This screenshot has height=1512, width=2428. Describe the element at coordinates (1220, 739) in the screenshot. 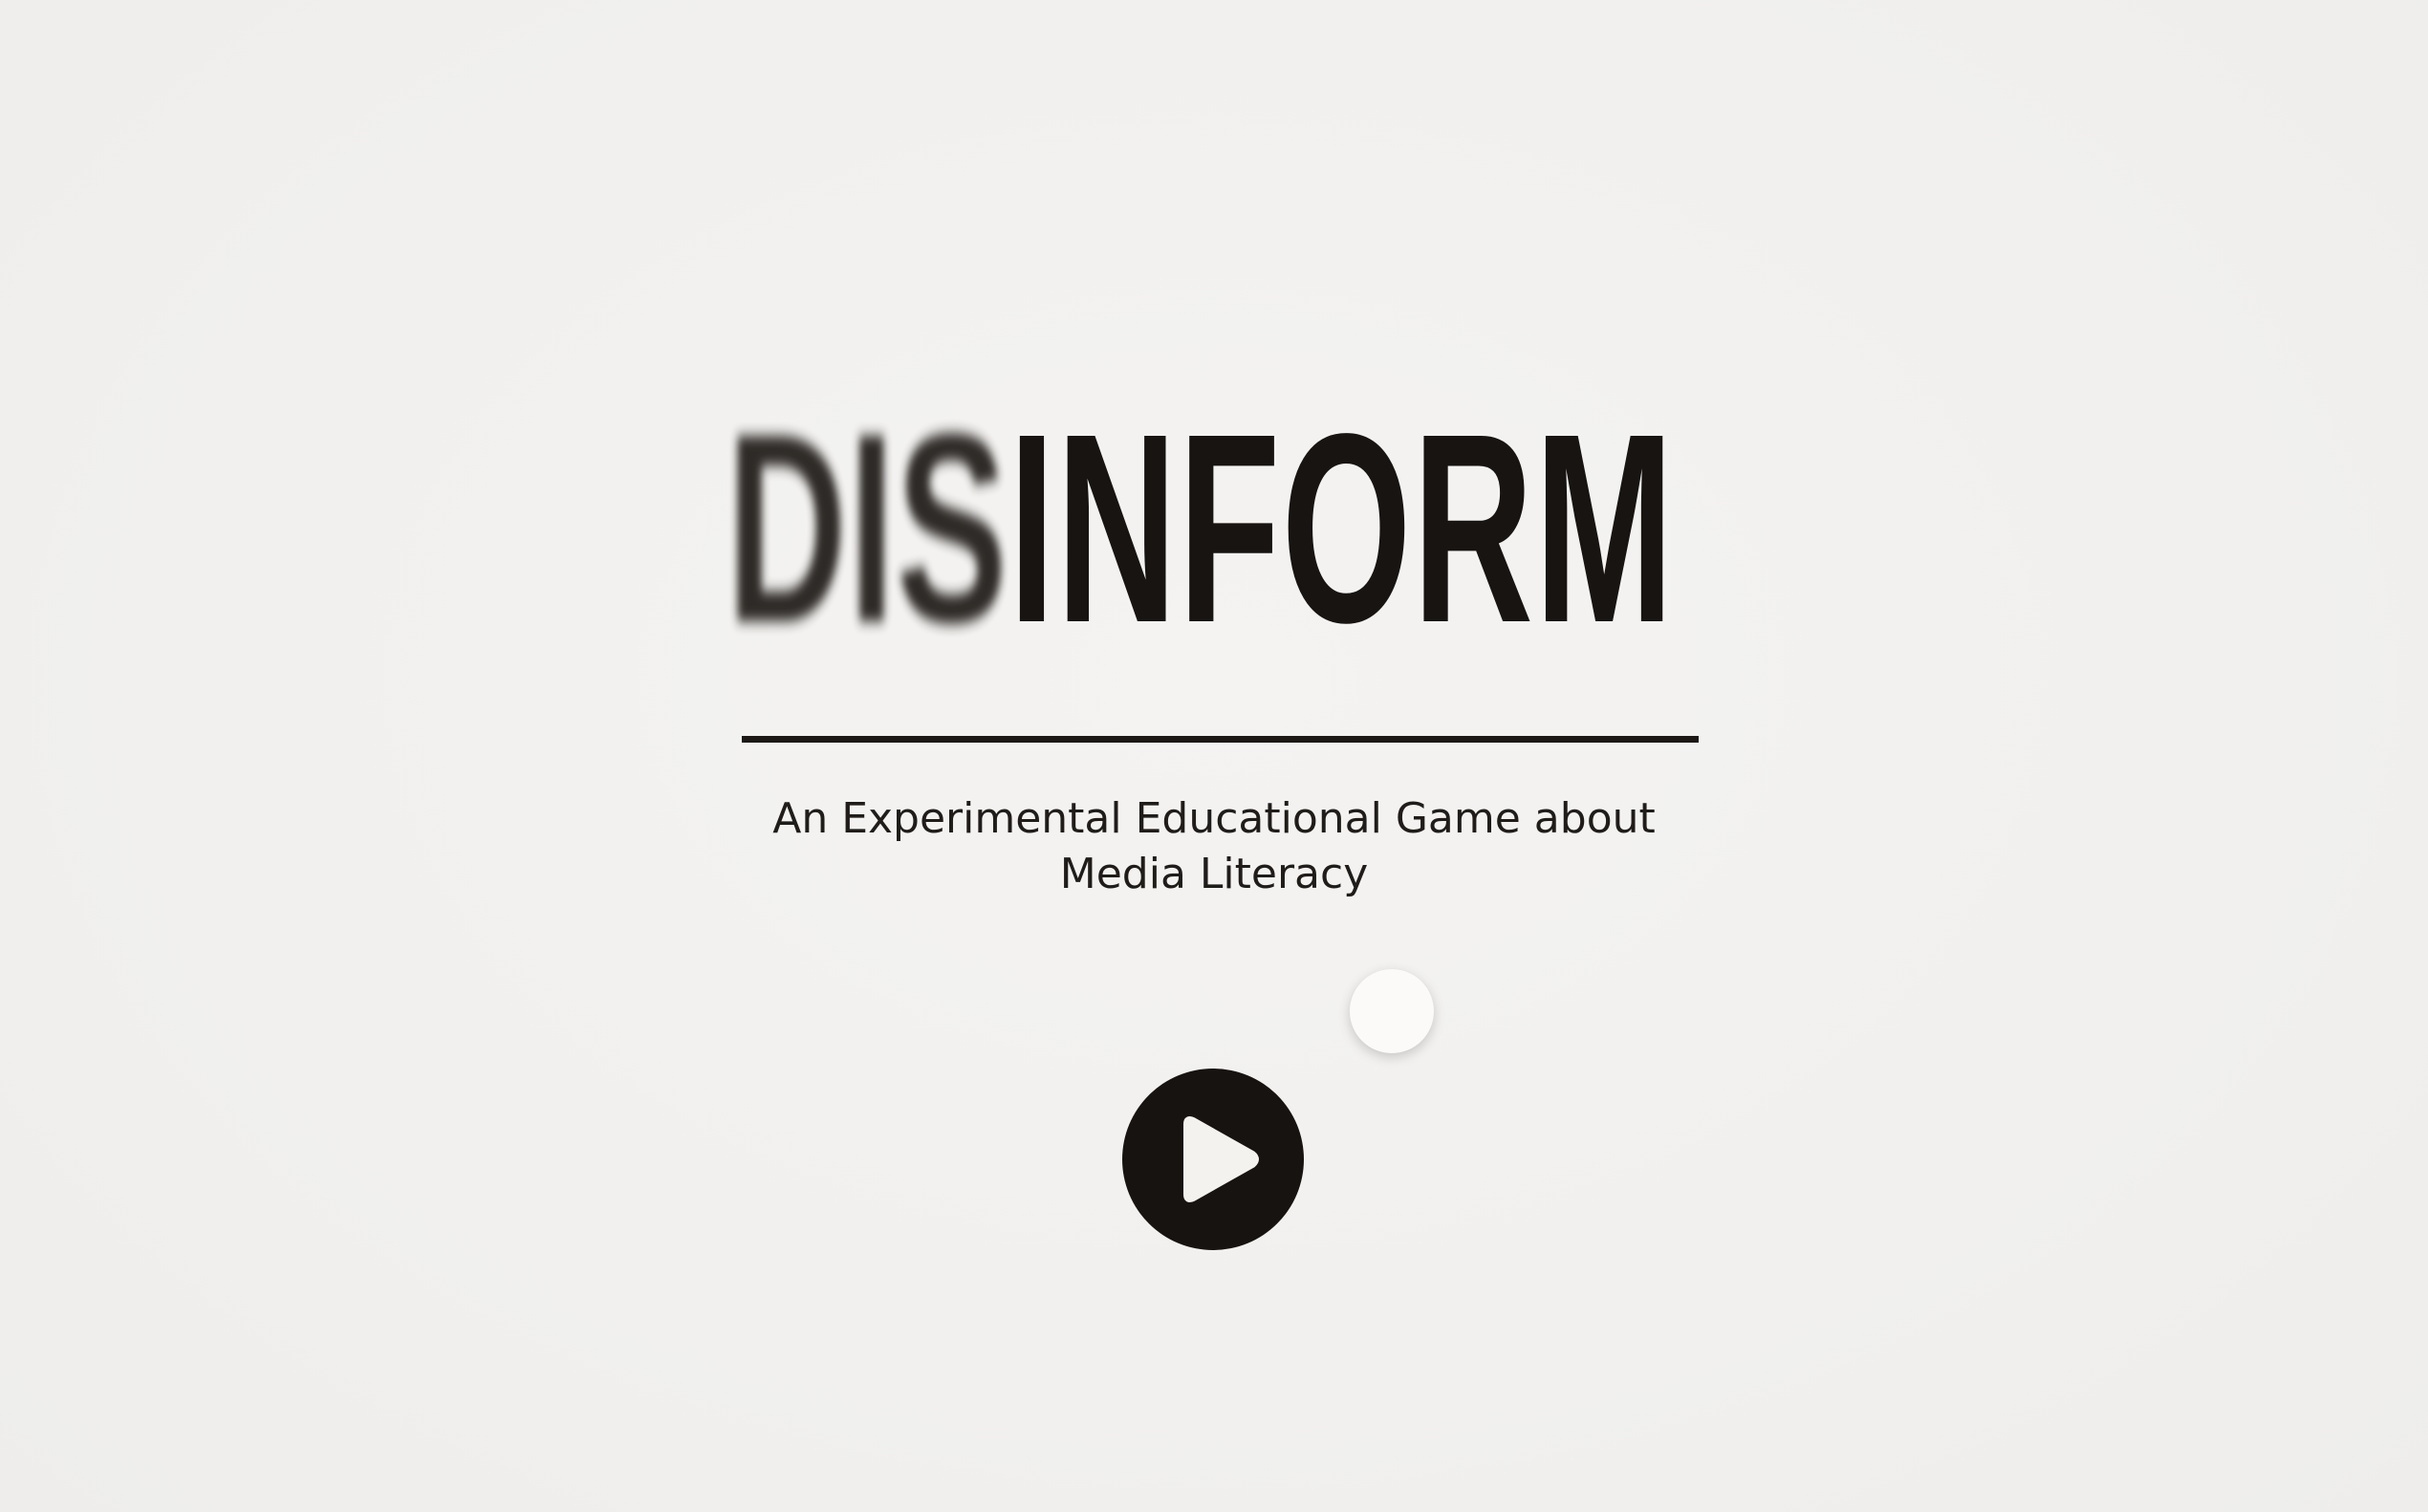

I see `title-divider` at that location.